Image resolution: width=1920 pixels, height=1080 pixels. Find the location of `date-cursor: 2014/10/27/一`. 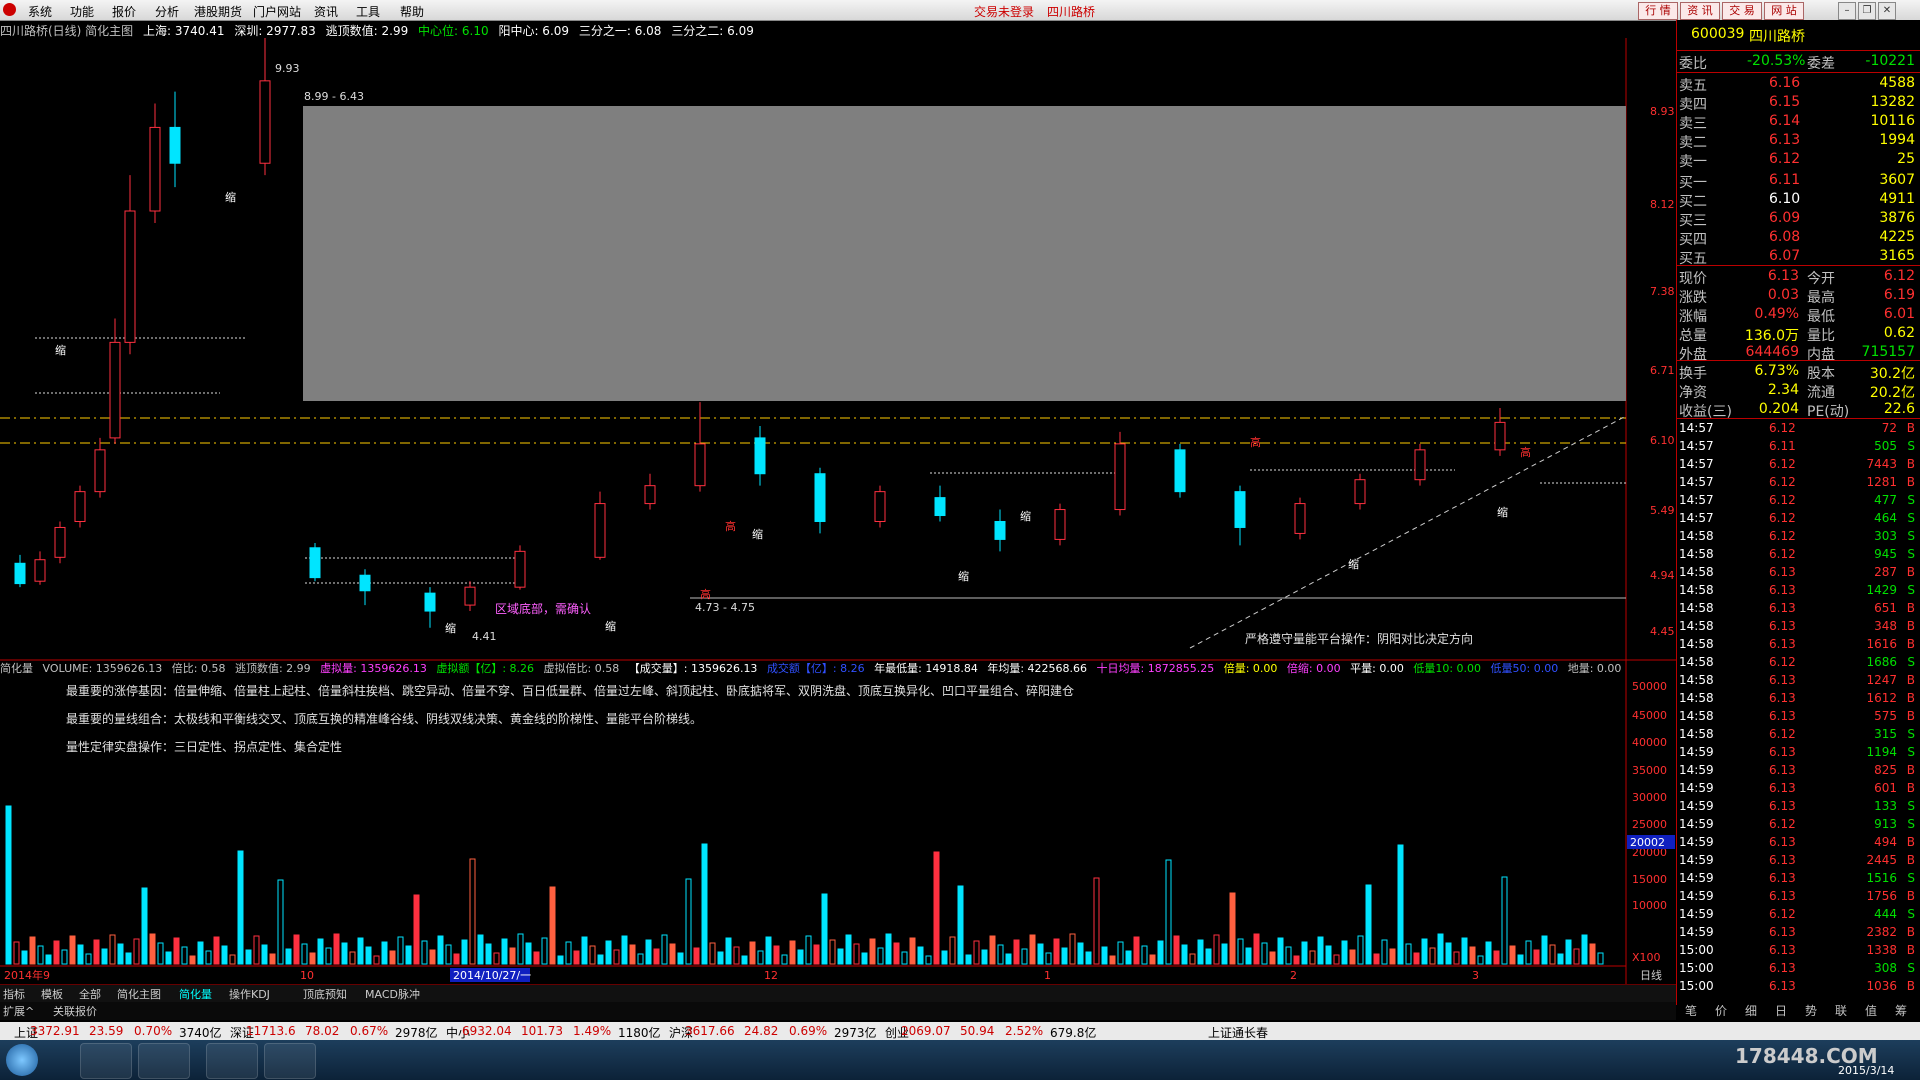

date-cursor: 2014/10/27/一 is located at coordinates (492, 975).